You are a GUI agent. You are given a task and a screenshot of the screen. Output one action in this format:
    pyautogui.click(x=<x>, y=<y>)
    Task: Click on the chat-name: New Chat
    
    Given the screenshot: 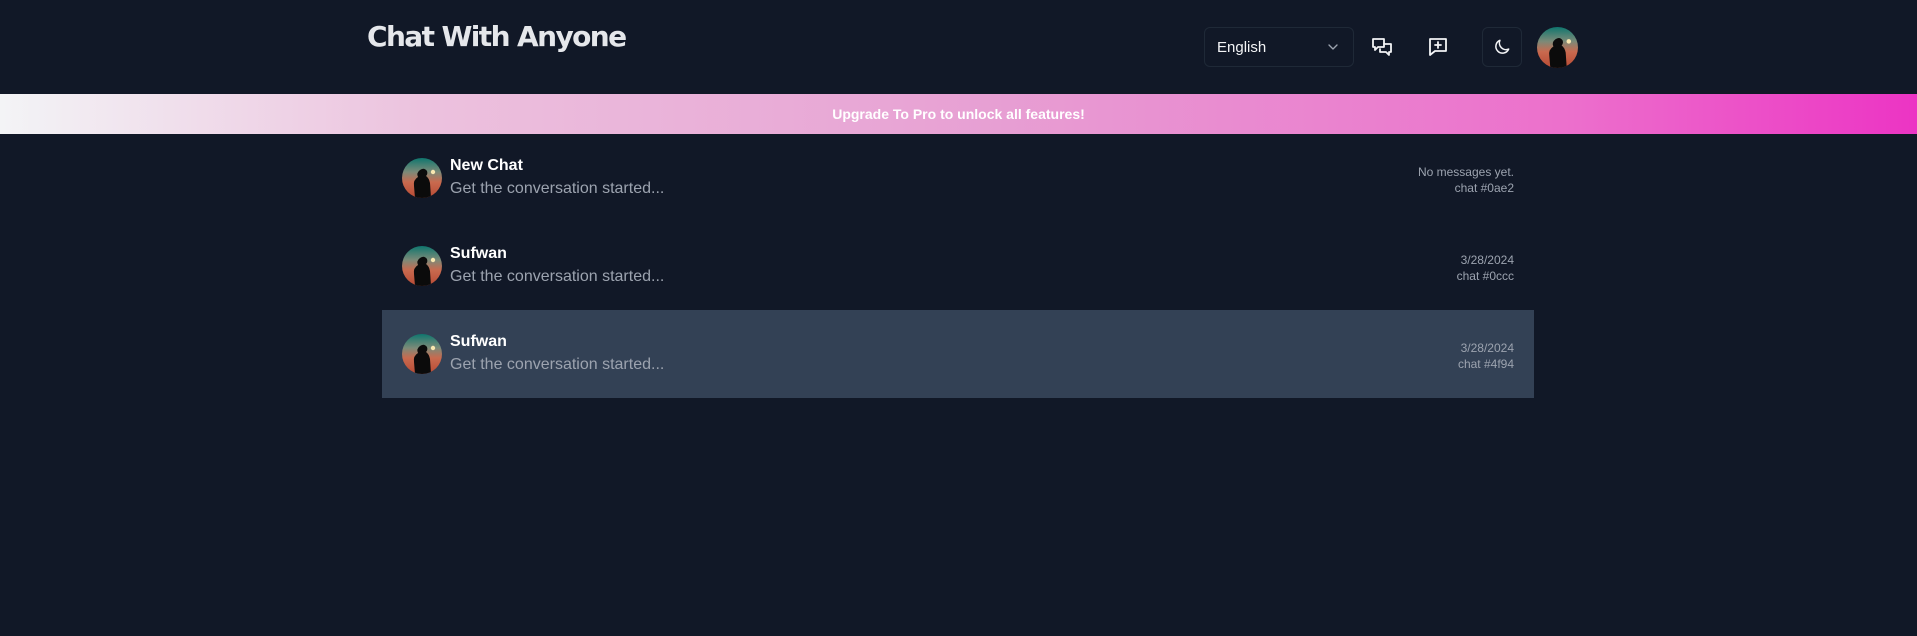 What is the action you would take?
    pyautogui.click(x=486, y=165)
    